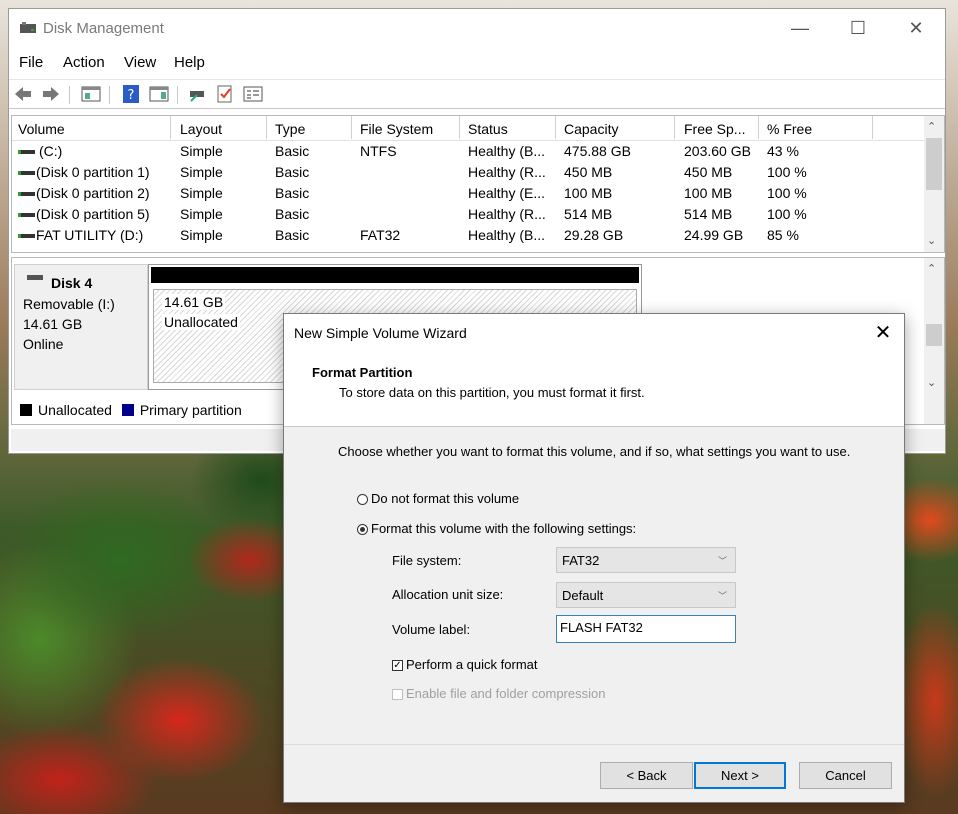 Image resolution: width=958 pixels, height=814 pixels. Describe the element at coordinates (646, 775) in the screenshot. I see `back-button: < Back` at that location.